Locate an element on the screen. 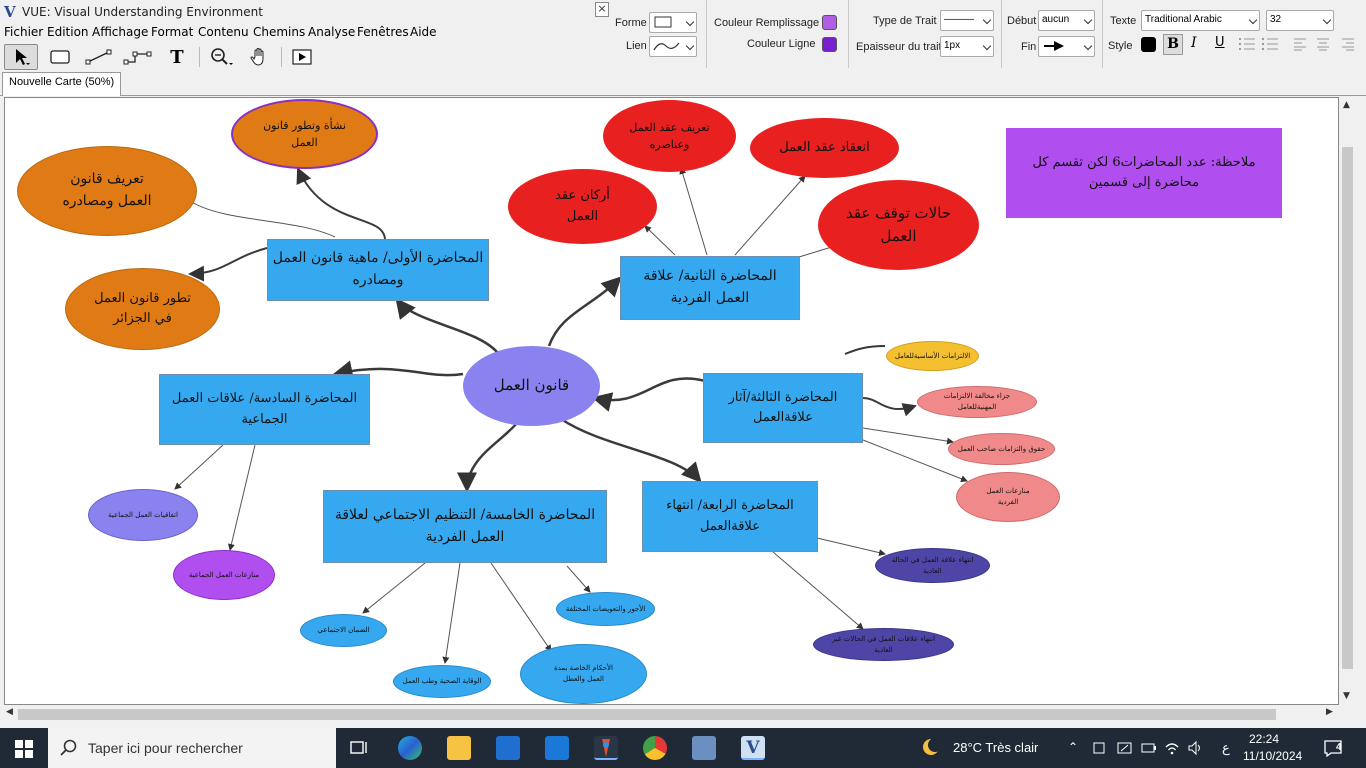  center-node: قانون العمل is located at coordinates (531, 386).